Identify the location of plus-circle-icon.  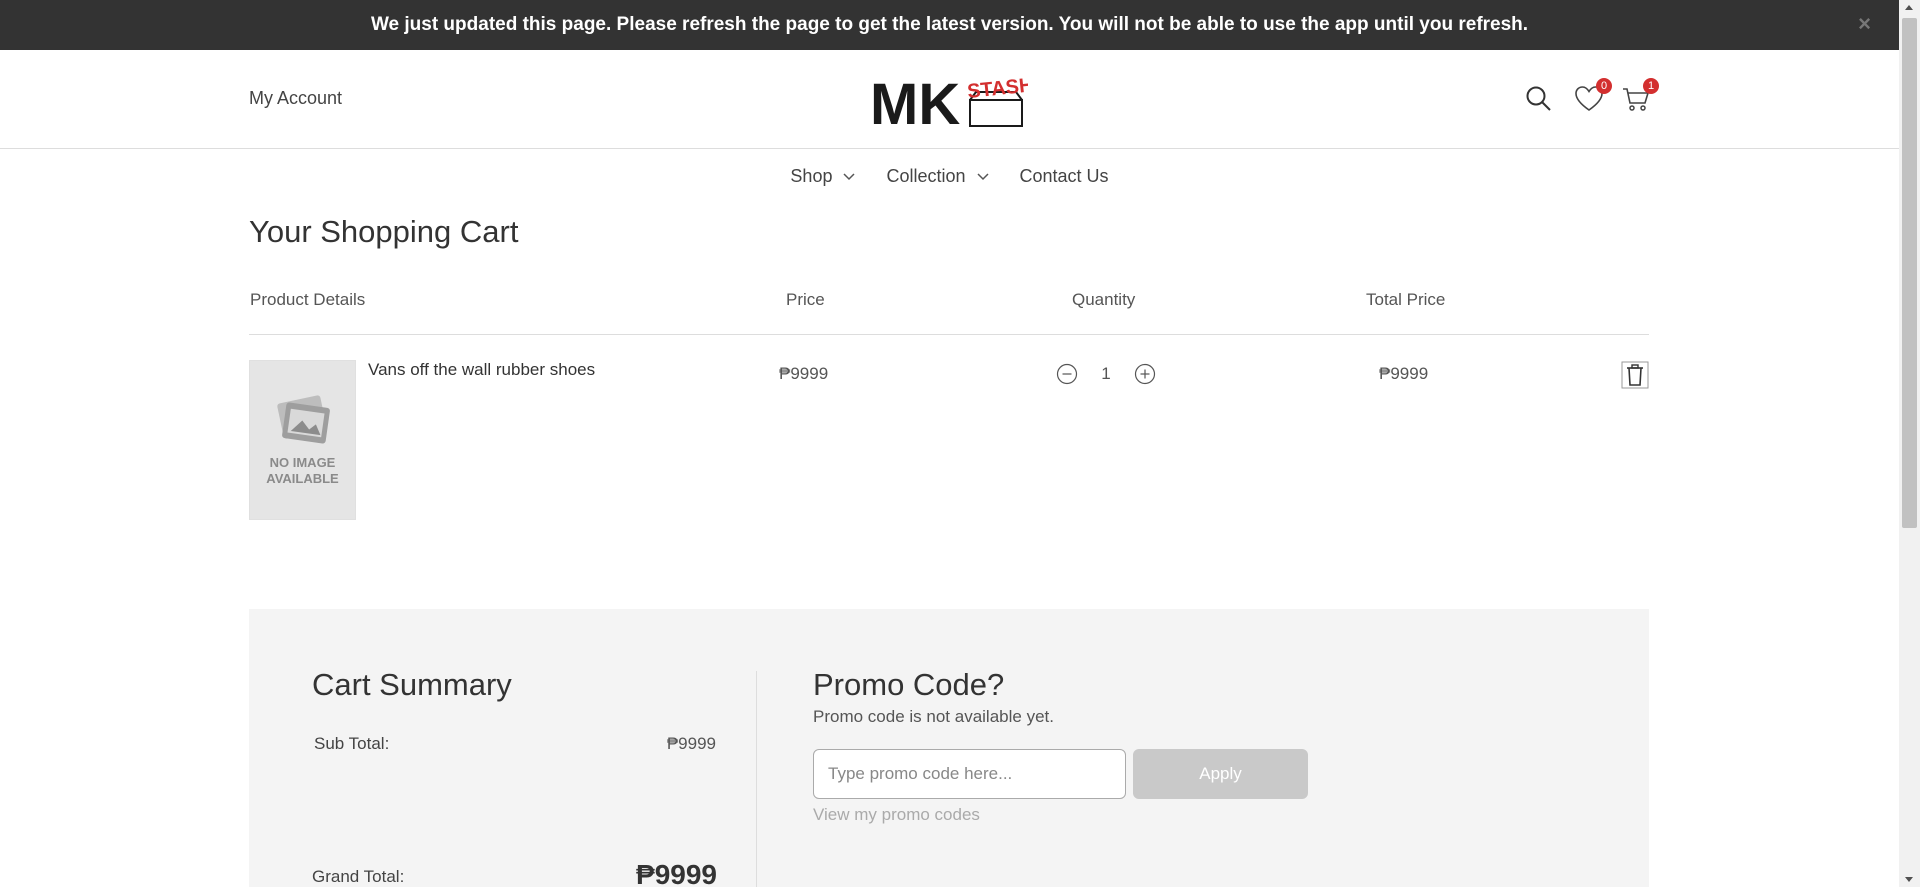
(1145, 374).